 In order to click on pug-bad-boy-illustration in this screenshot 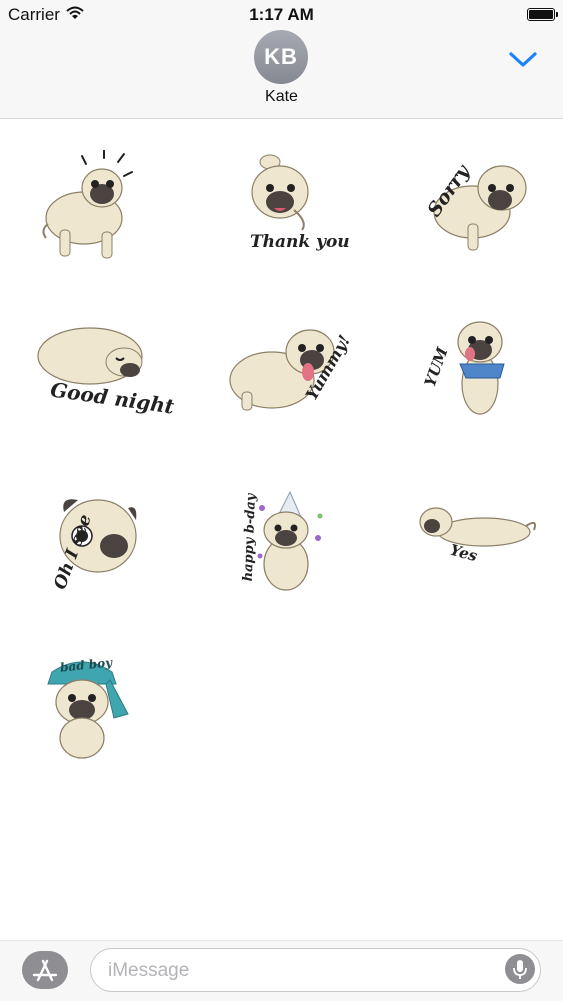, I will do `click(88, 710)`.